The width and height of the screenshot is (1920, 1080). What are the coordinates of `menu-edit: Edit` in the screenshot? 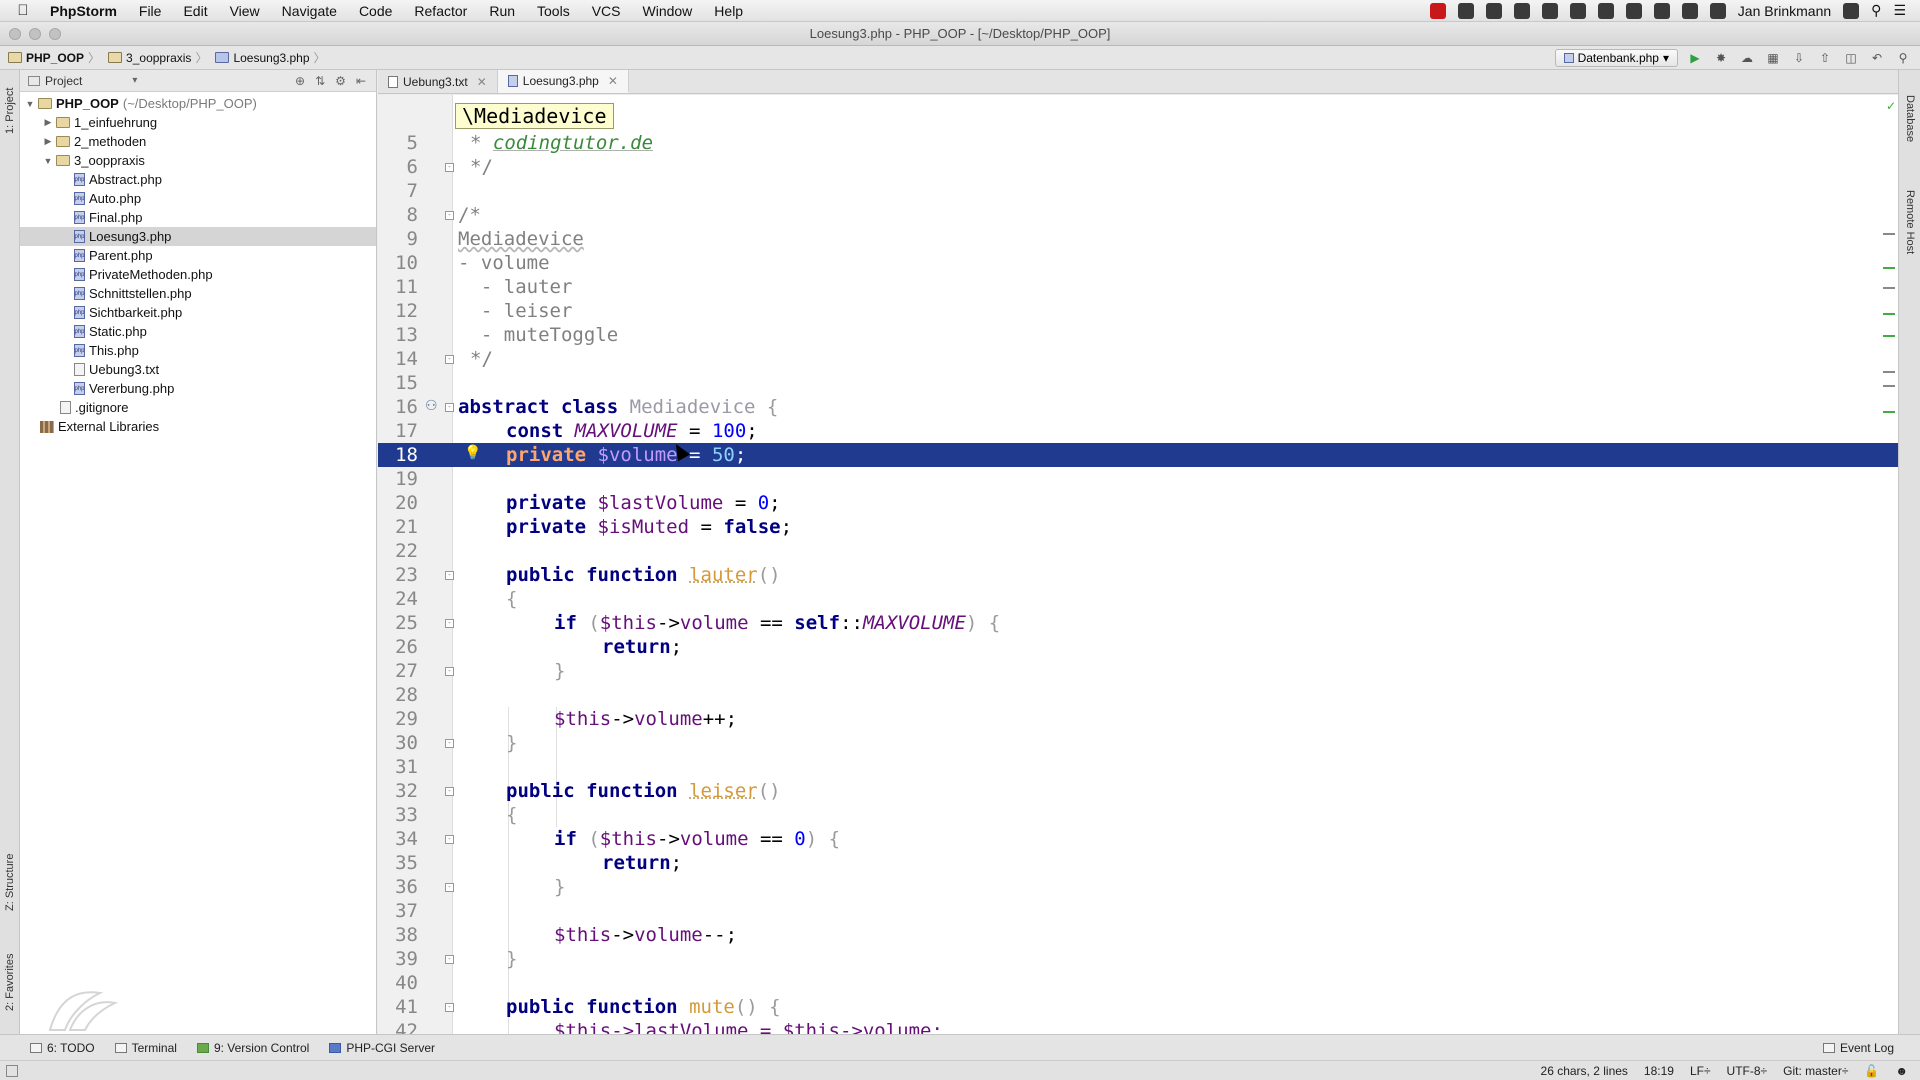 It's located at (195, 11).